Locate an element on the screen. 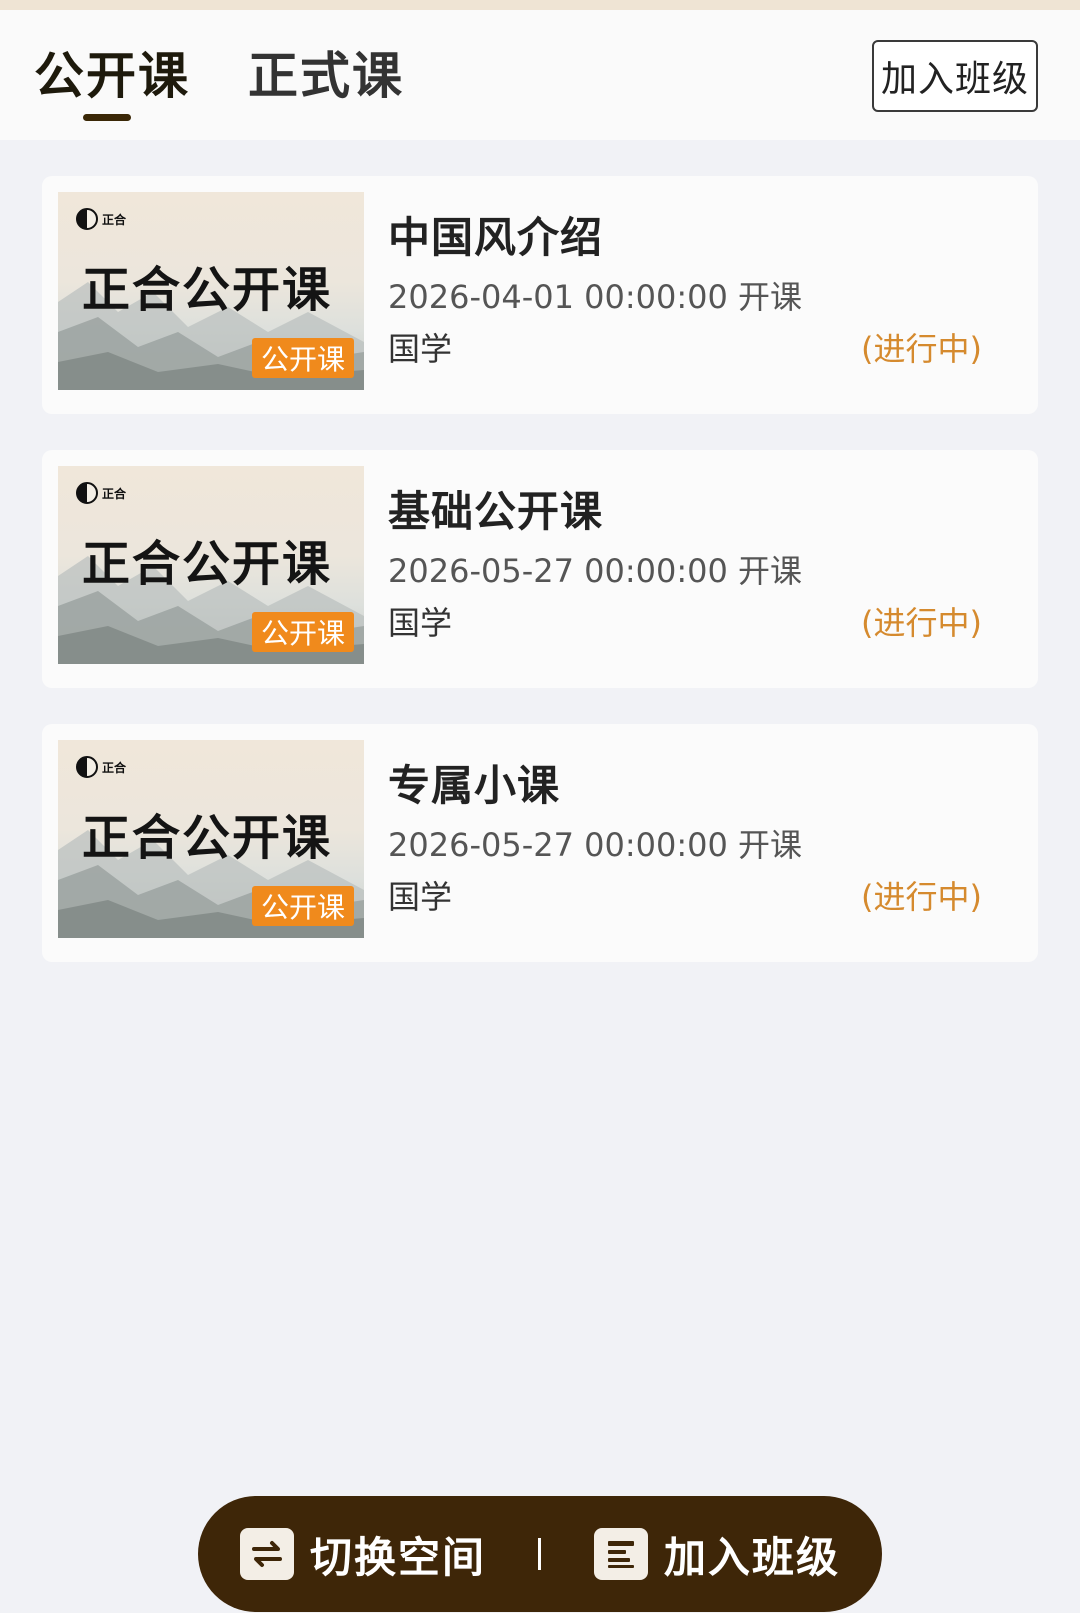 The image size is (1080, 1613). bottom-action-bar: 切换空间 加入班级 is located at coordinates (540, 1554).